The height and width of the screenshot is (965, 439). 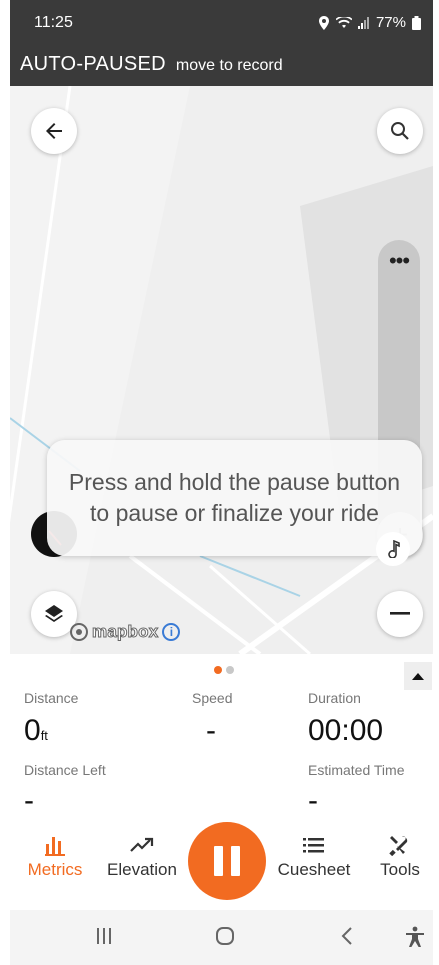 What do you see at coordinates (227, 861) in the screenshot?
I see `pause-button` at bounding box center [227, 861].